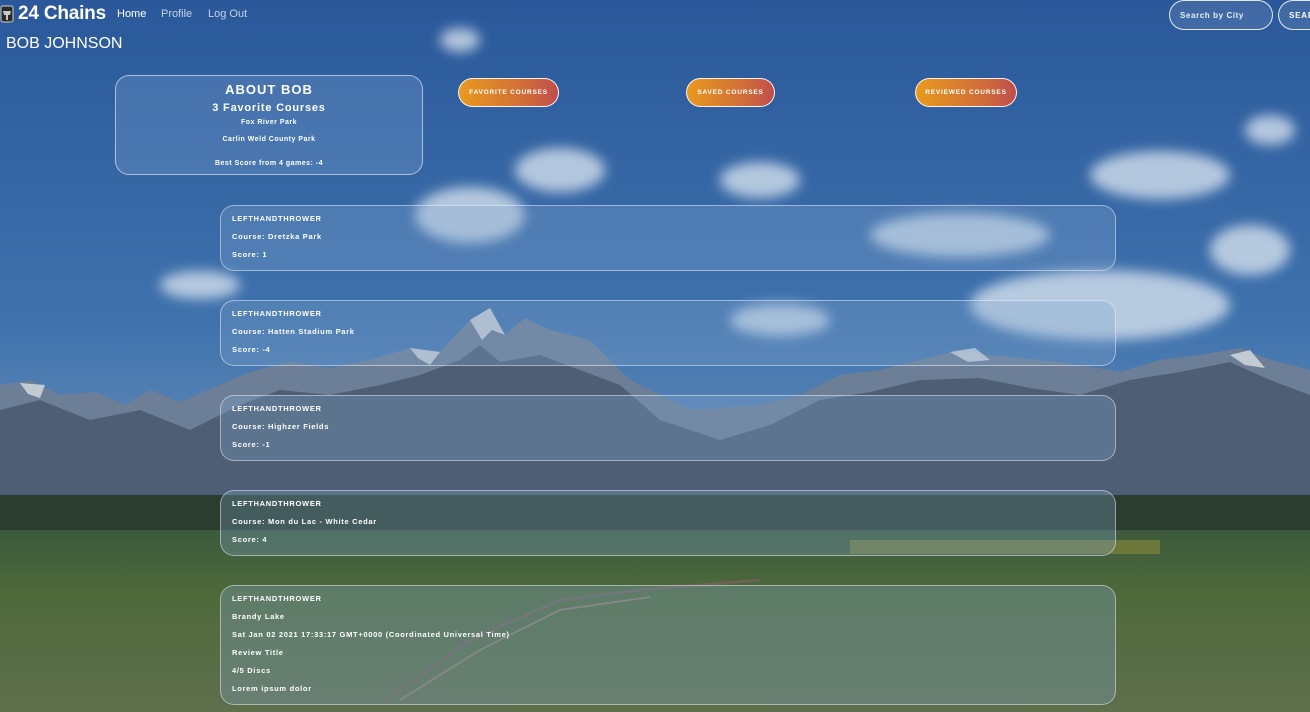 Image resolution: width=1310 pixels, height=712 pixels. What do you see at coordinates (508, 92) in the screenshot?
I see `favorite-courses-button: FAVORITE COURSES` at bounding box center [508, 92].